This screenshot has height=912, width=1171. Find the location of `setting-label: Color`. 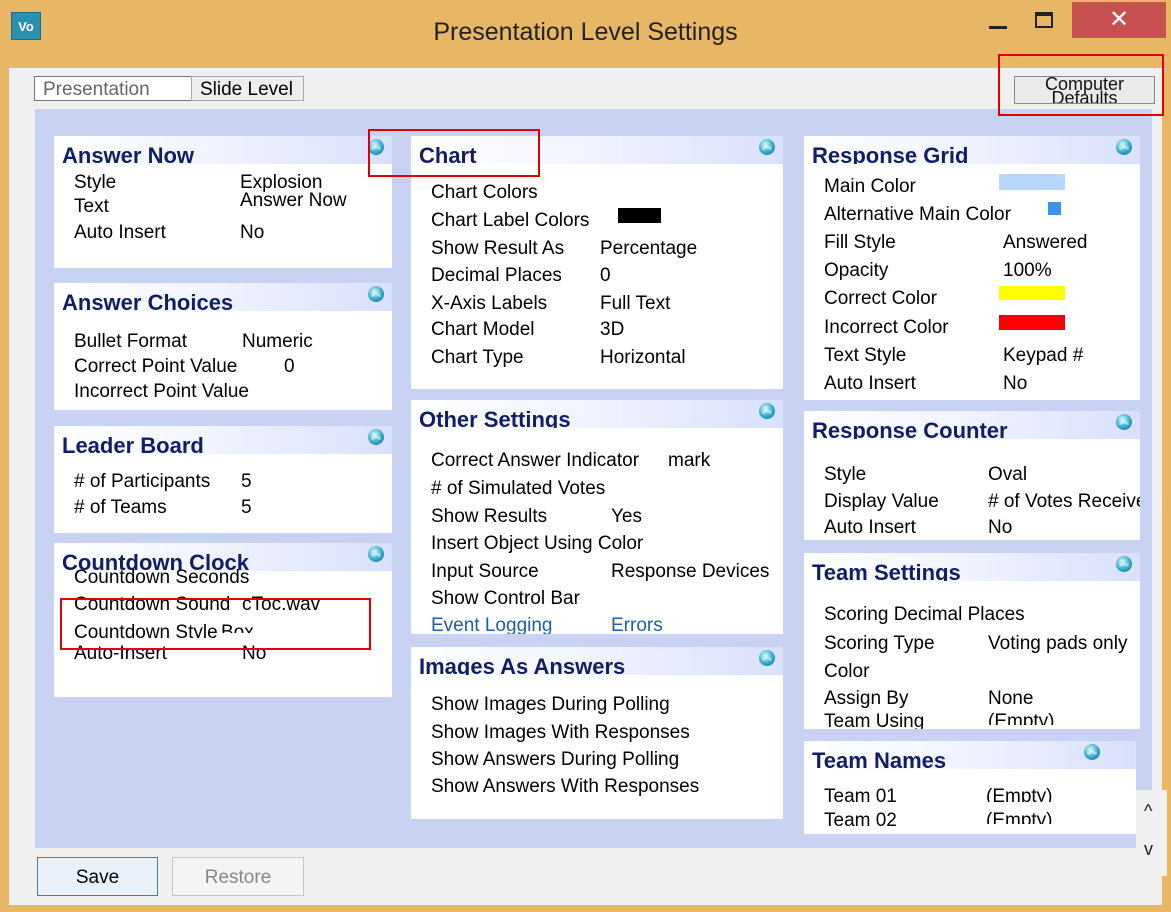

setting-label: Color is located at coordinates (847, 671).